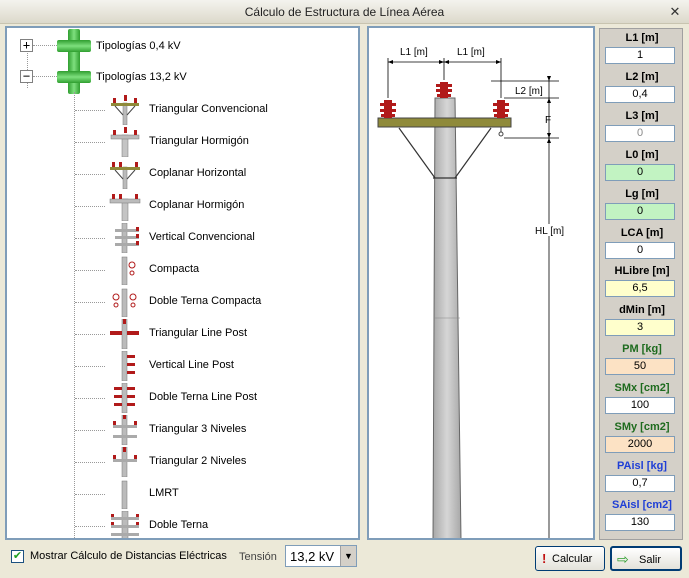  What do you see at coordinates (208, 109) in the screenshot?
I see `tree-item-label: Triangular Convencional` at bounding box center [208, 109].